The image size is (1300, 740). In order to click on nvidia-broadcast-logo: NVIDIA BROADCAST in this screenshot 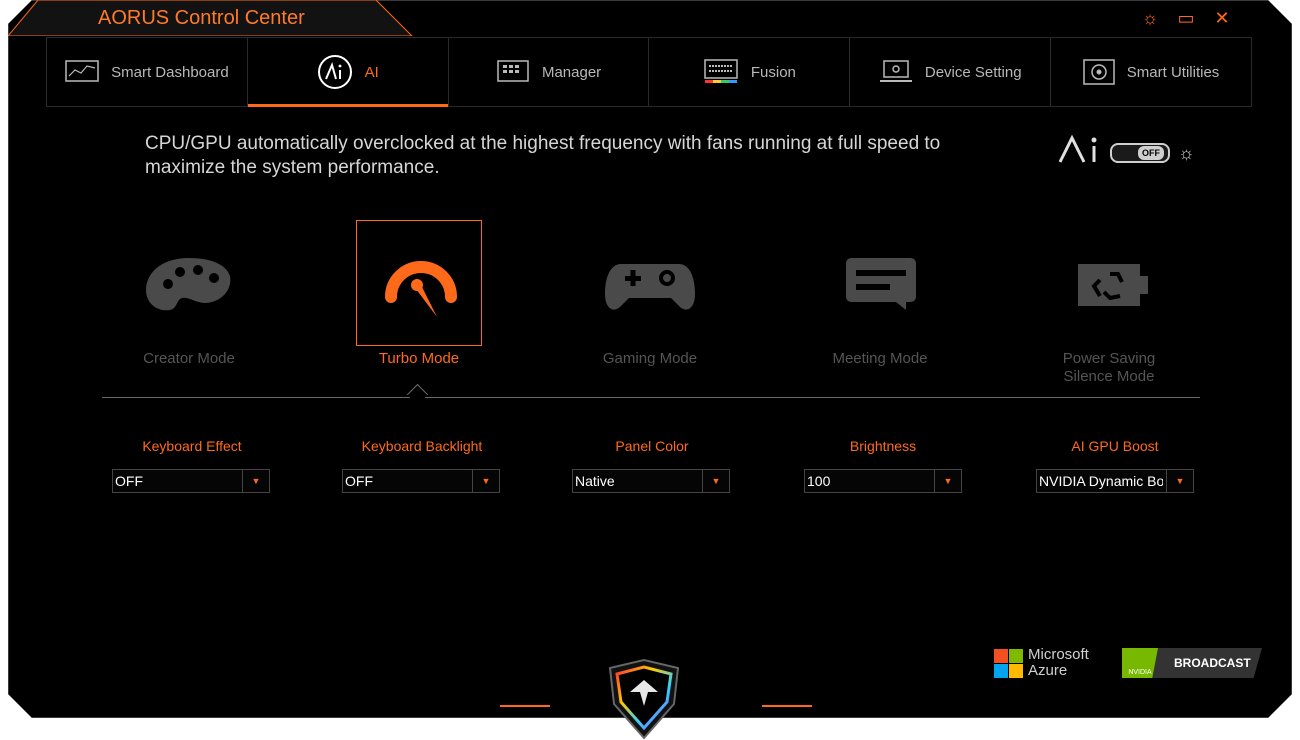, I will do `click(1192, 663)`.